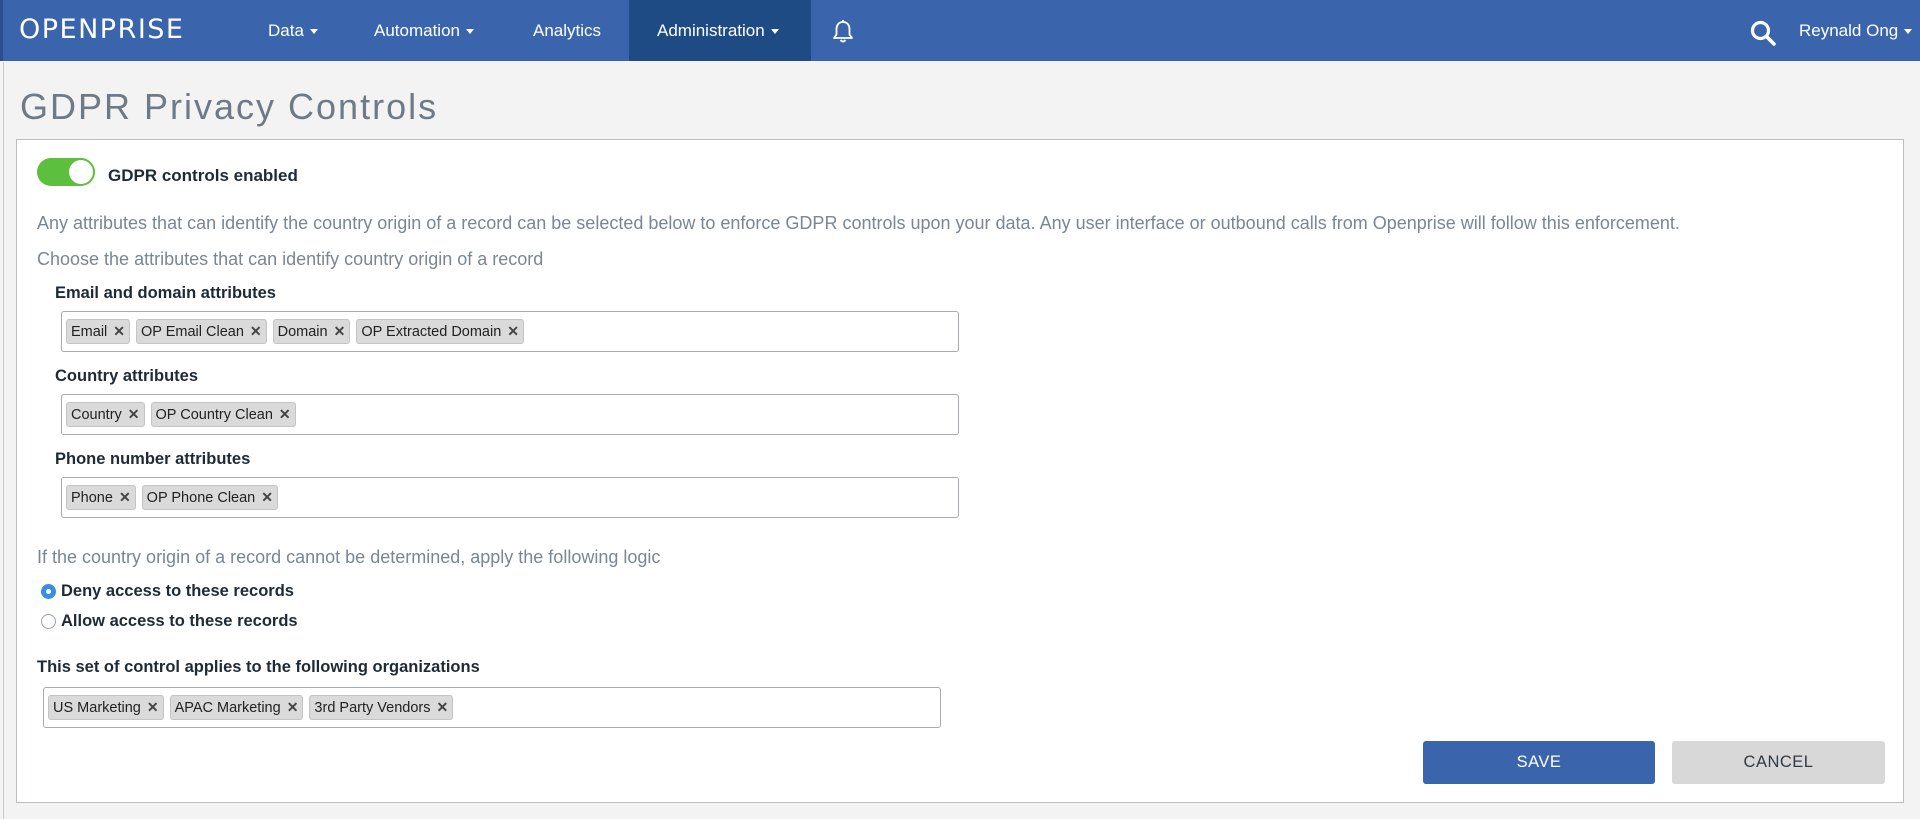  I want to click on tag-domain: Domain ✕, so click(311, 331).